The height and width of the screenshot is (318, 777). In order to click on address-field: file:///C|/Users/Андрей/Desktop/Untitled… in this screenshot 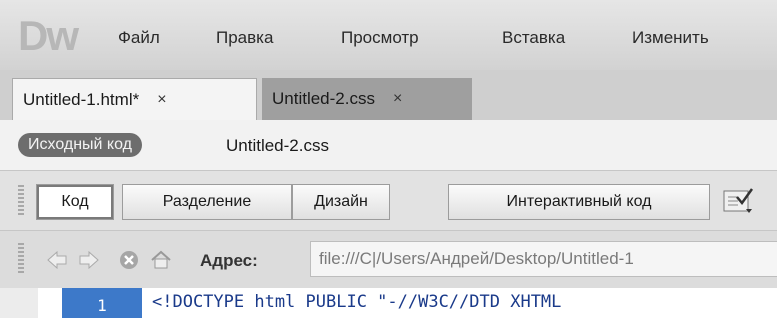, I will do `click(543, 259)`.